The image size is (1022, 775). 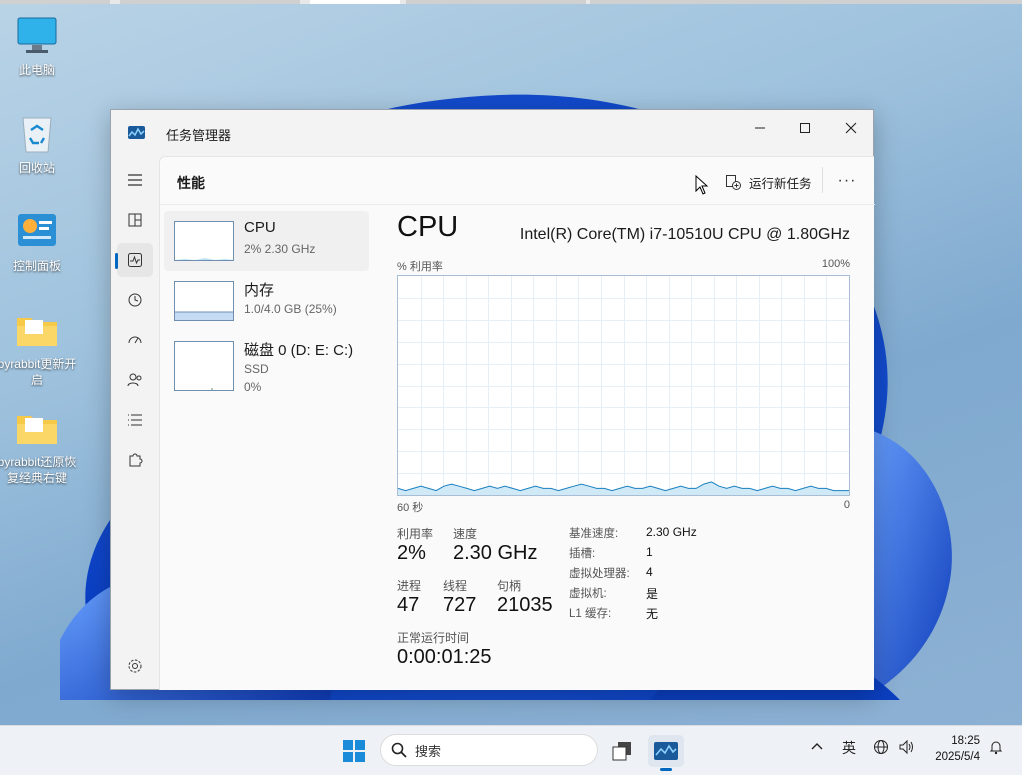 I want to click on hamburger-menu-button, so click(x=135, y=180).